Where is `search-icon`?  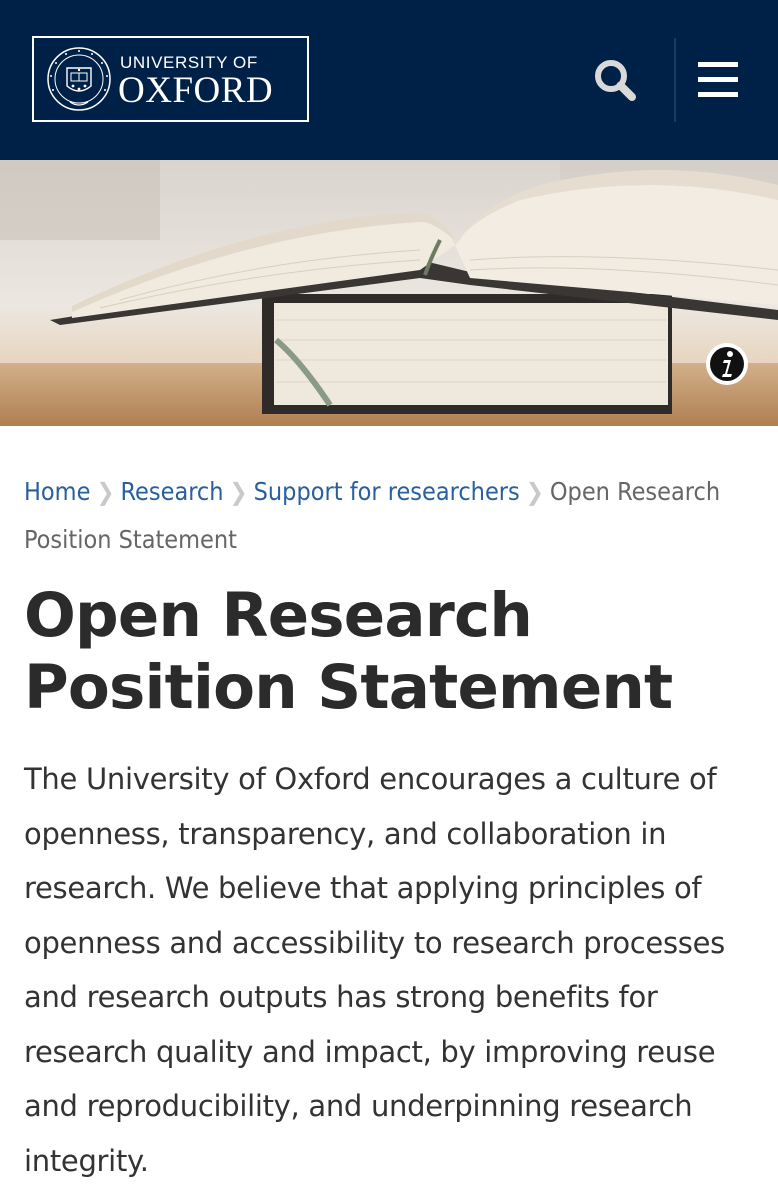 search-icon is located at coordinates (615, 80).